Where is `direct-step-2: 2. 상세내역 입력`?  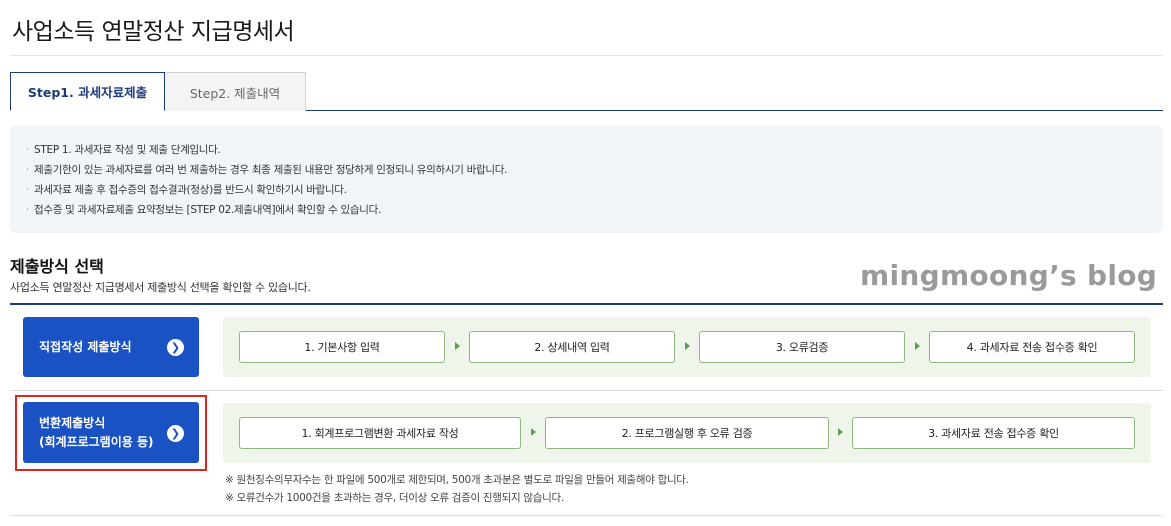
direct-step-2: 2. 상세내역 입력 is located at coordinates (572, 347).